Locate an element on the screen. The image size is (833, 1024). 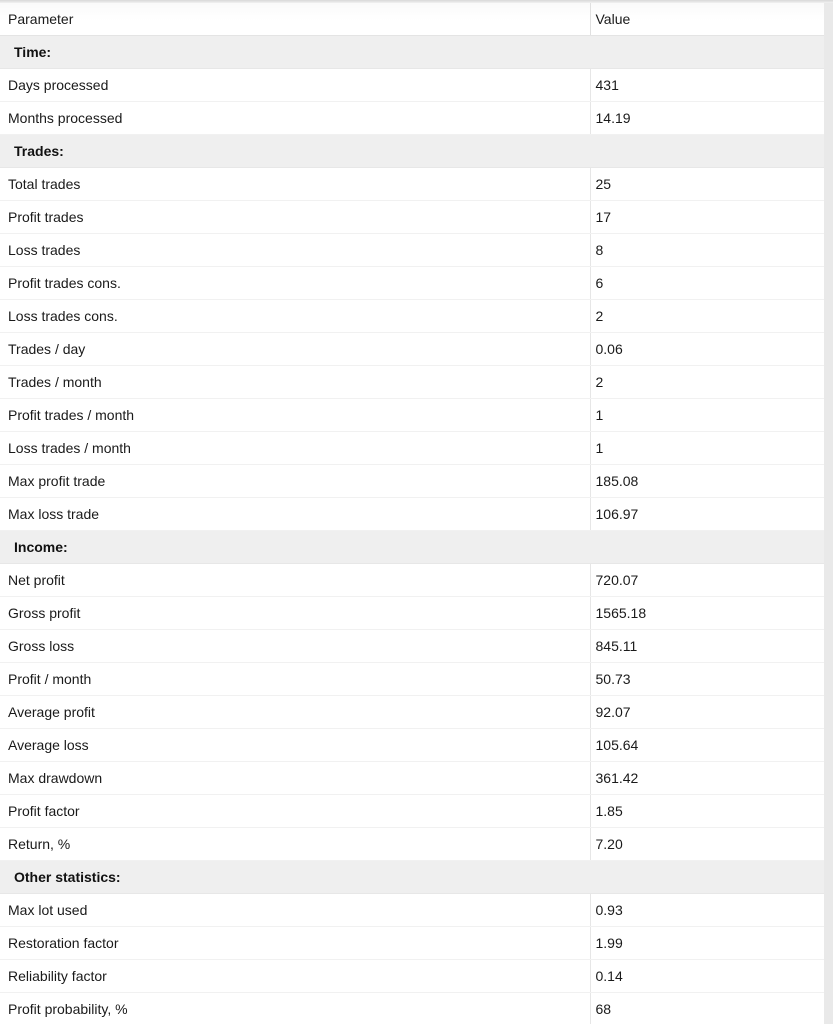
table-row: Trades / day 0.06 is located at coordinates (412, 349).